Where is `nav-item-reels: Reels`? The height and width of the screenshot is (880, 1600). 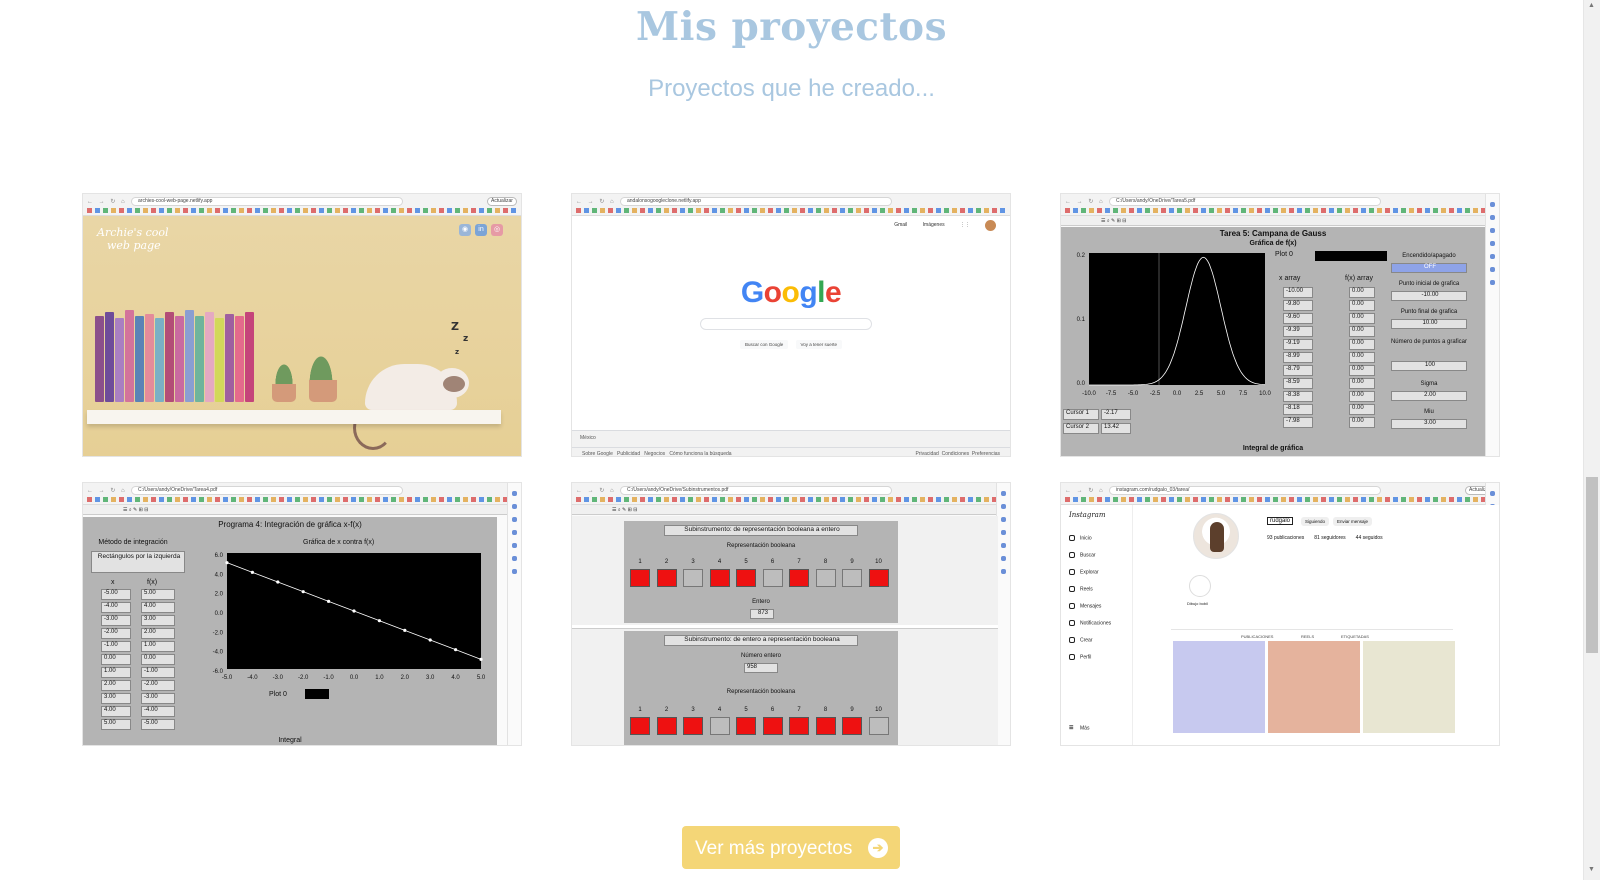 nav-item-reels: Reels is located at coordinates (1081, 589).